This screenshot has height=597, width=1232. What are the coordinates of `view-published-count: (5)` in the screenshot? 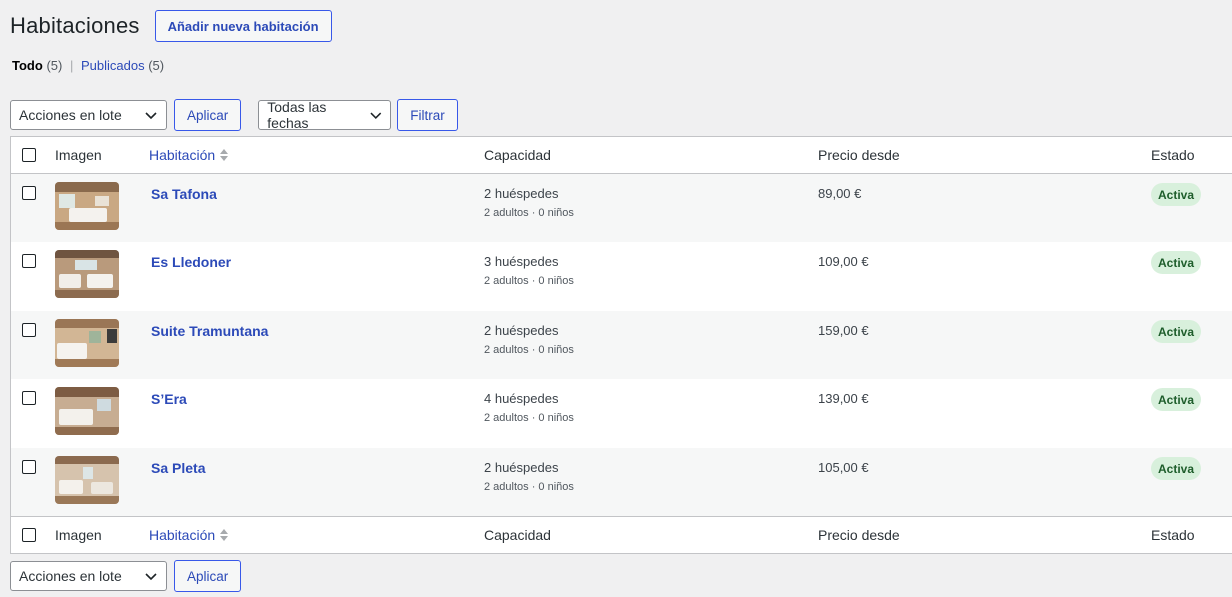 It's located at (156, 65).